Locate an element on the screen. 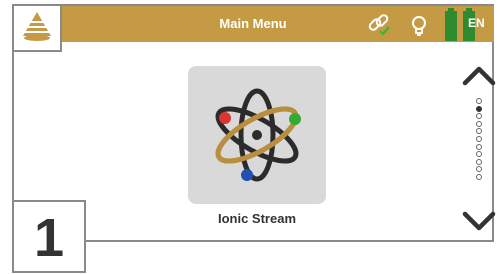  page-indicator is located at coordinates (479, 140).